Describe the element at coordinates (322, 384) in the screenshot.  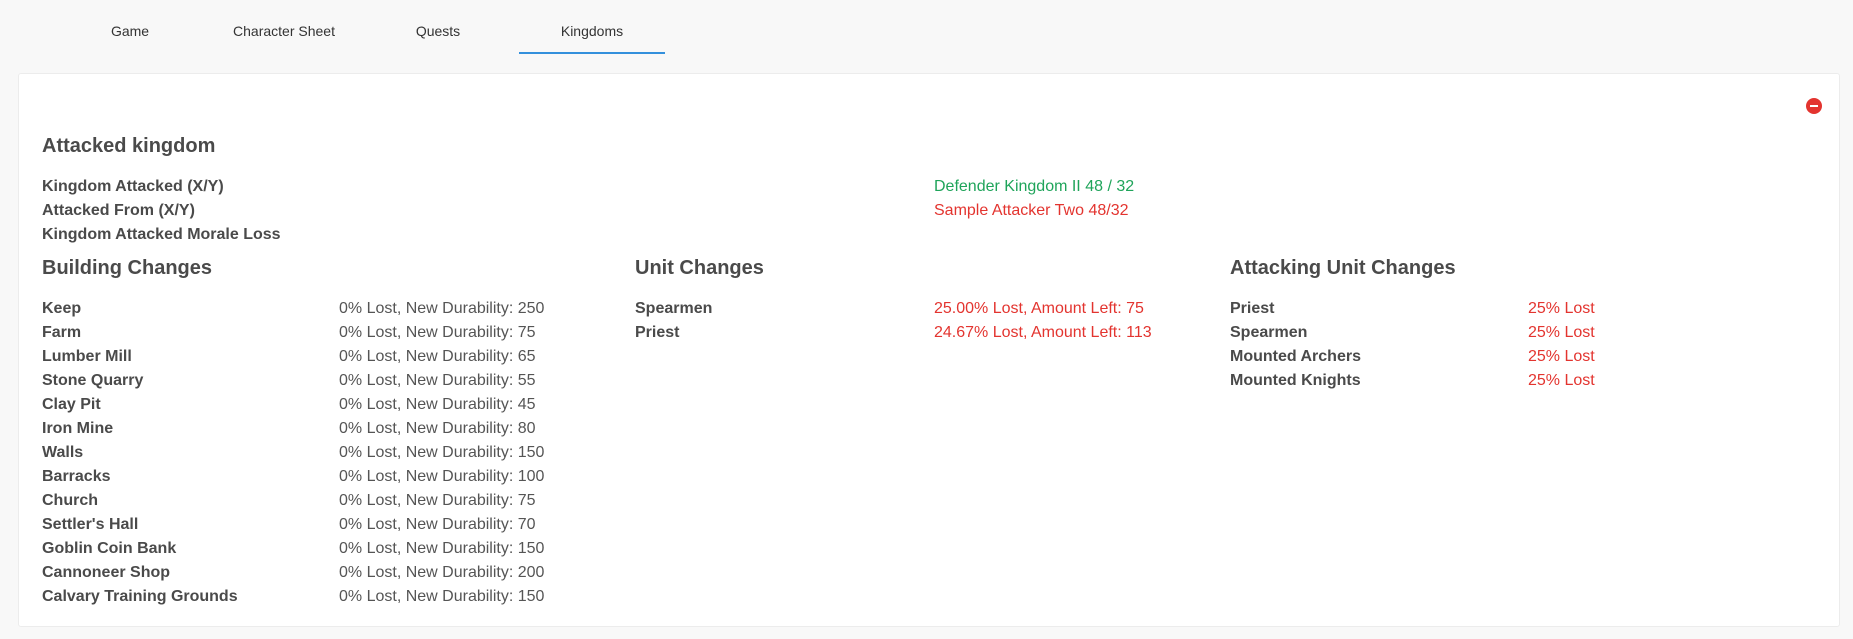
I see `table-row: Stone Quarry 0% Lost, New Durability: 55` at that location.